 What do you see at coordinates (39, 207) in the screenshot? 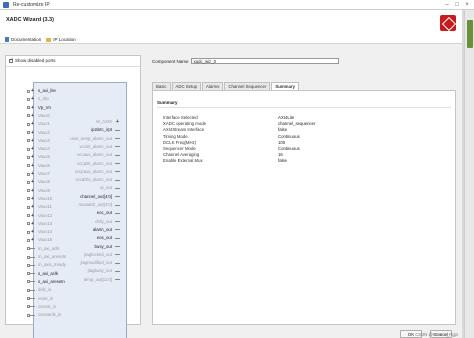
I see `port-left: + Vaux11` at bounding box center [39, 207].